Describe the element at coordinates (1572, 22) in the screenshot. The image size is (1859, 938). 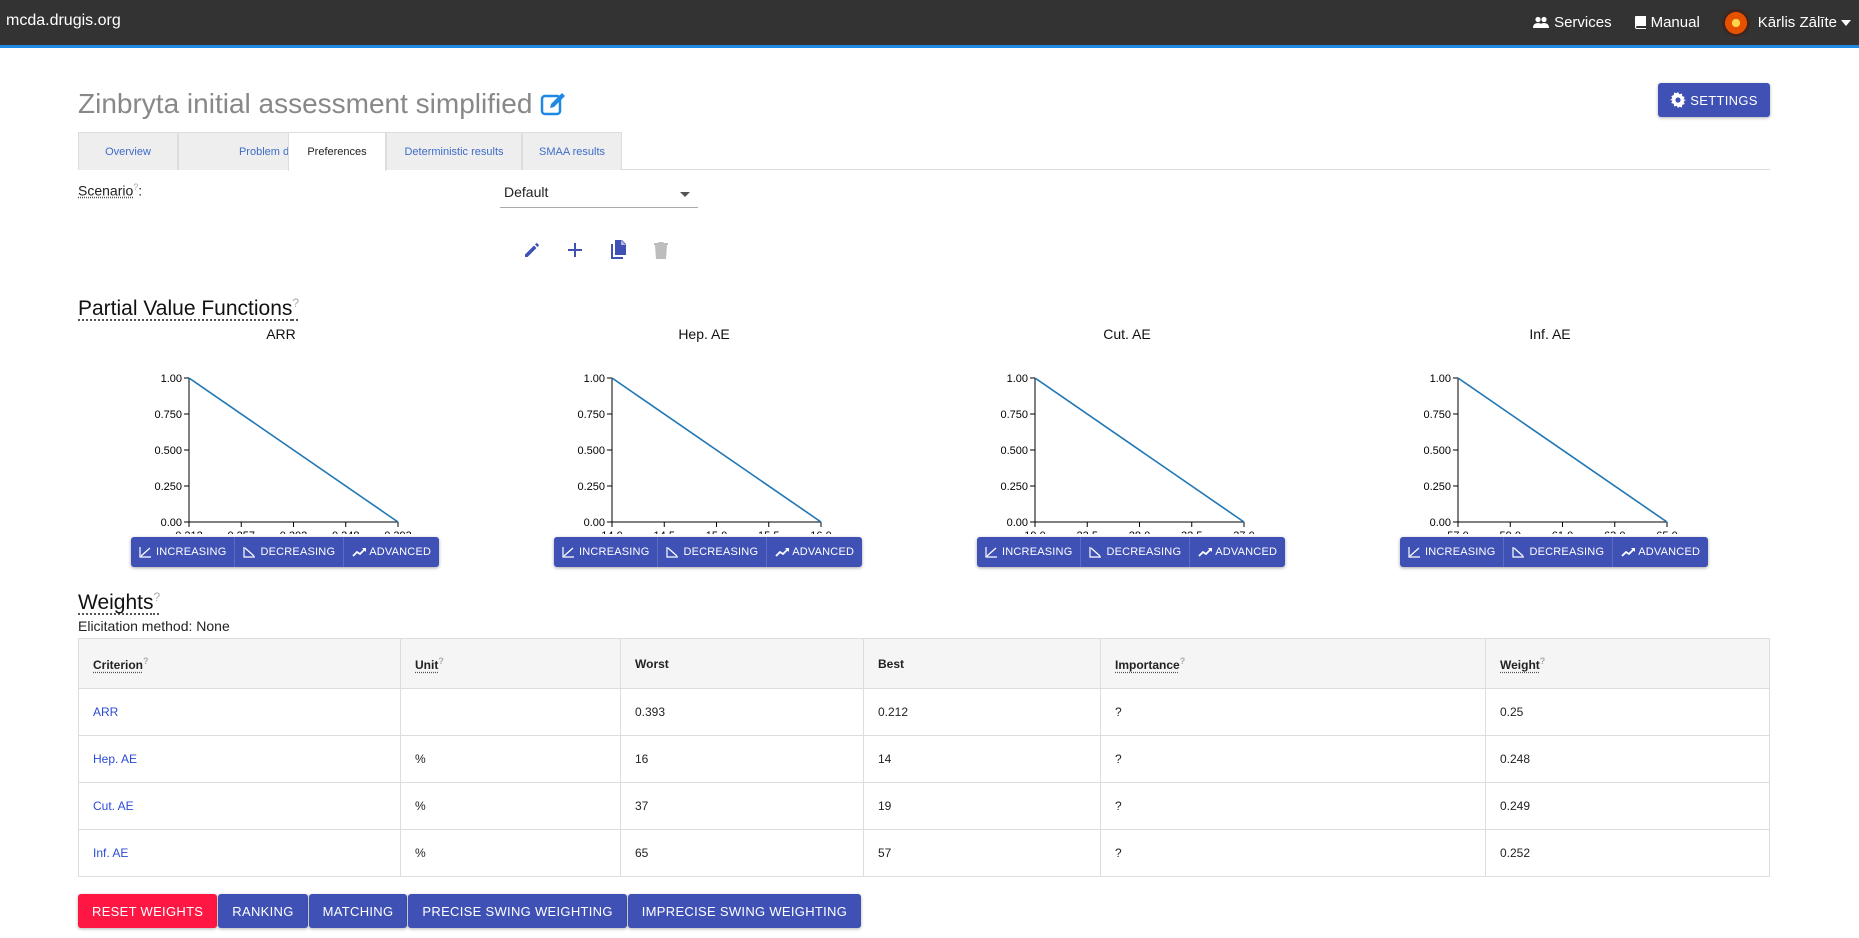
I see `services-link: Services` at that location.